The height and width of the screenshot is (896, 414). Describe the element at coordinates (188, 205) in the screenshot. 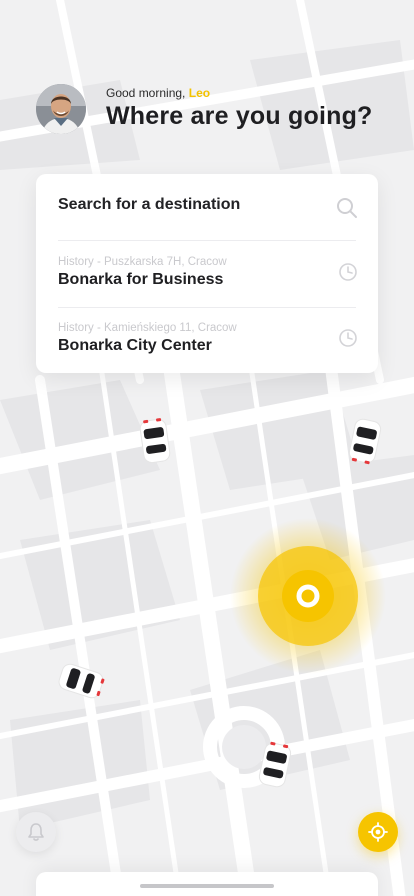

I see `search-input` at that location.